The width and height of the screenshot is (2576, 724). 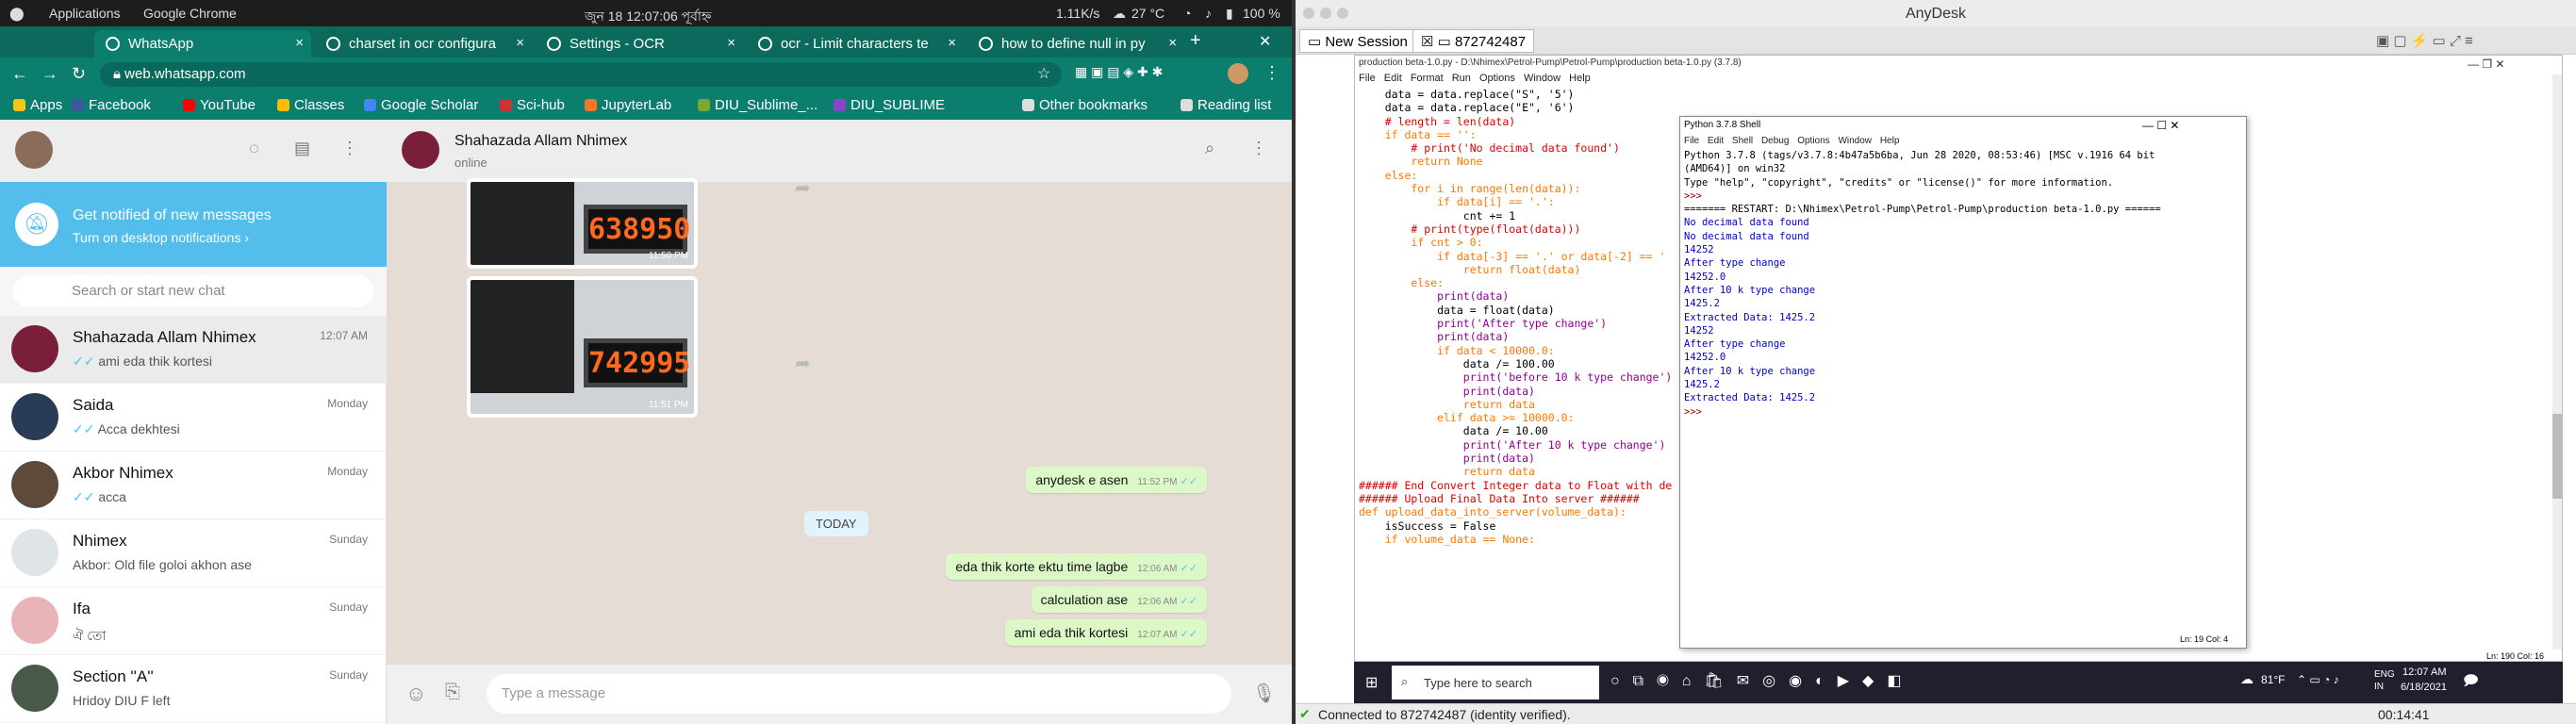 What do you see at coordinates (1105, 632) in the screenshot?
I see `outgoing-message: ami eda thik kortesi 12:07 AM ✓✓` at bounding box center [1105, 632].